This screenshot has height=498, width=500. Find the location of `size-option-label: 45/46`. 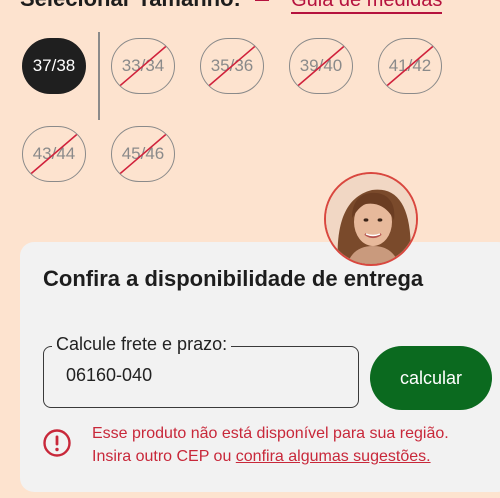

size-option-label: 45/46 is located at coordinates (143, 153).